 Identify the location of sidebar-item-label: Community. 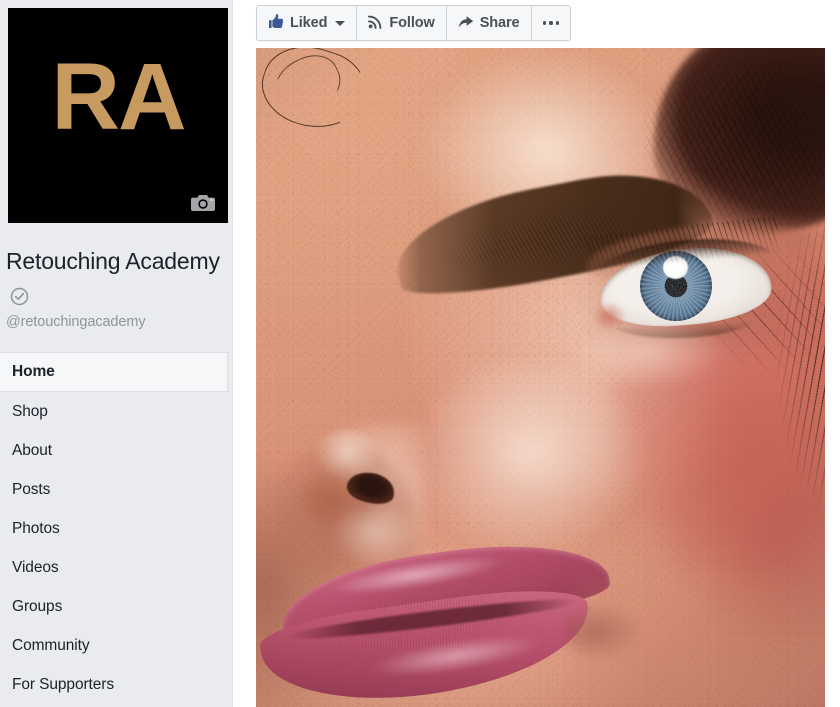
(51, 645).